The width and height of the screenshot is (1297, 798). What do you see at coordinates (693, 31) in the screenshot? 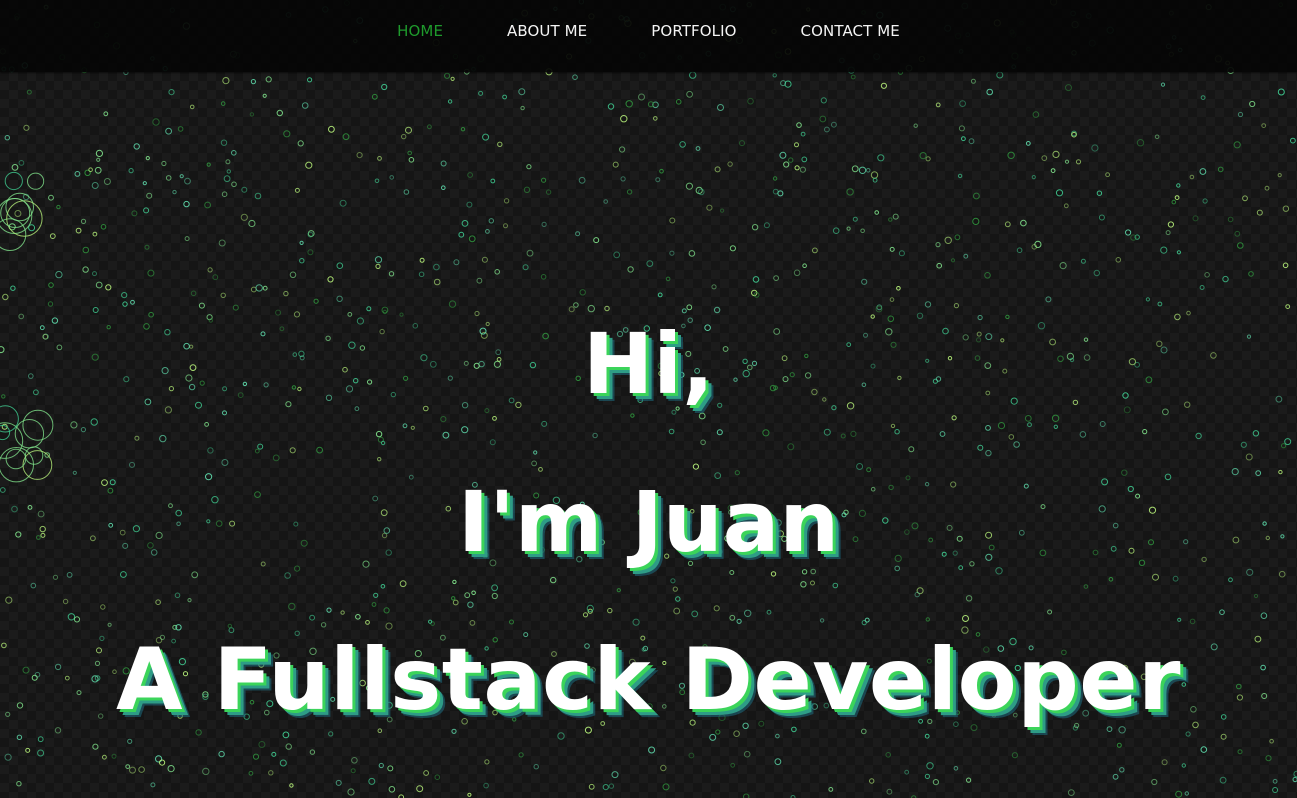
I see `nav-link-portfolio: PORTFOLIO` at bounding box center [693, 31].